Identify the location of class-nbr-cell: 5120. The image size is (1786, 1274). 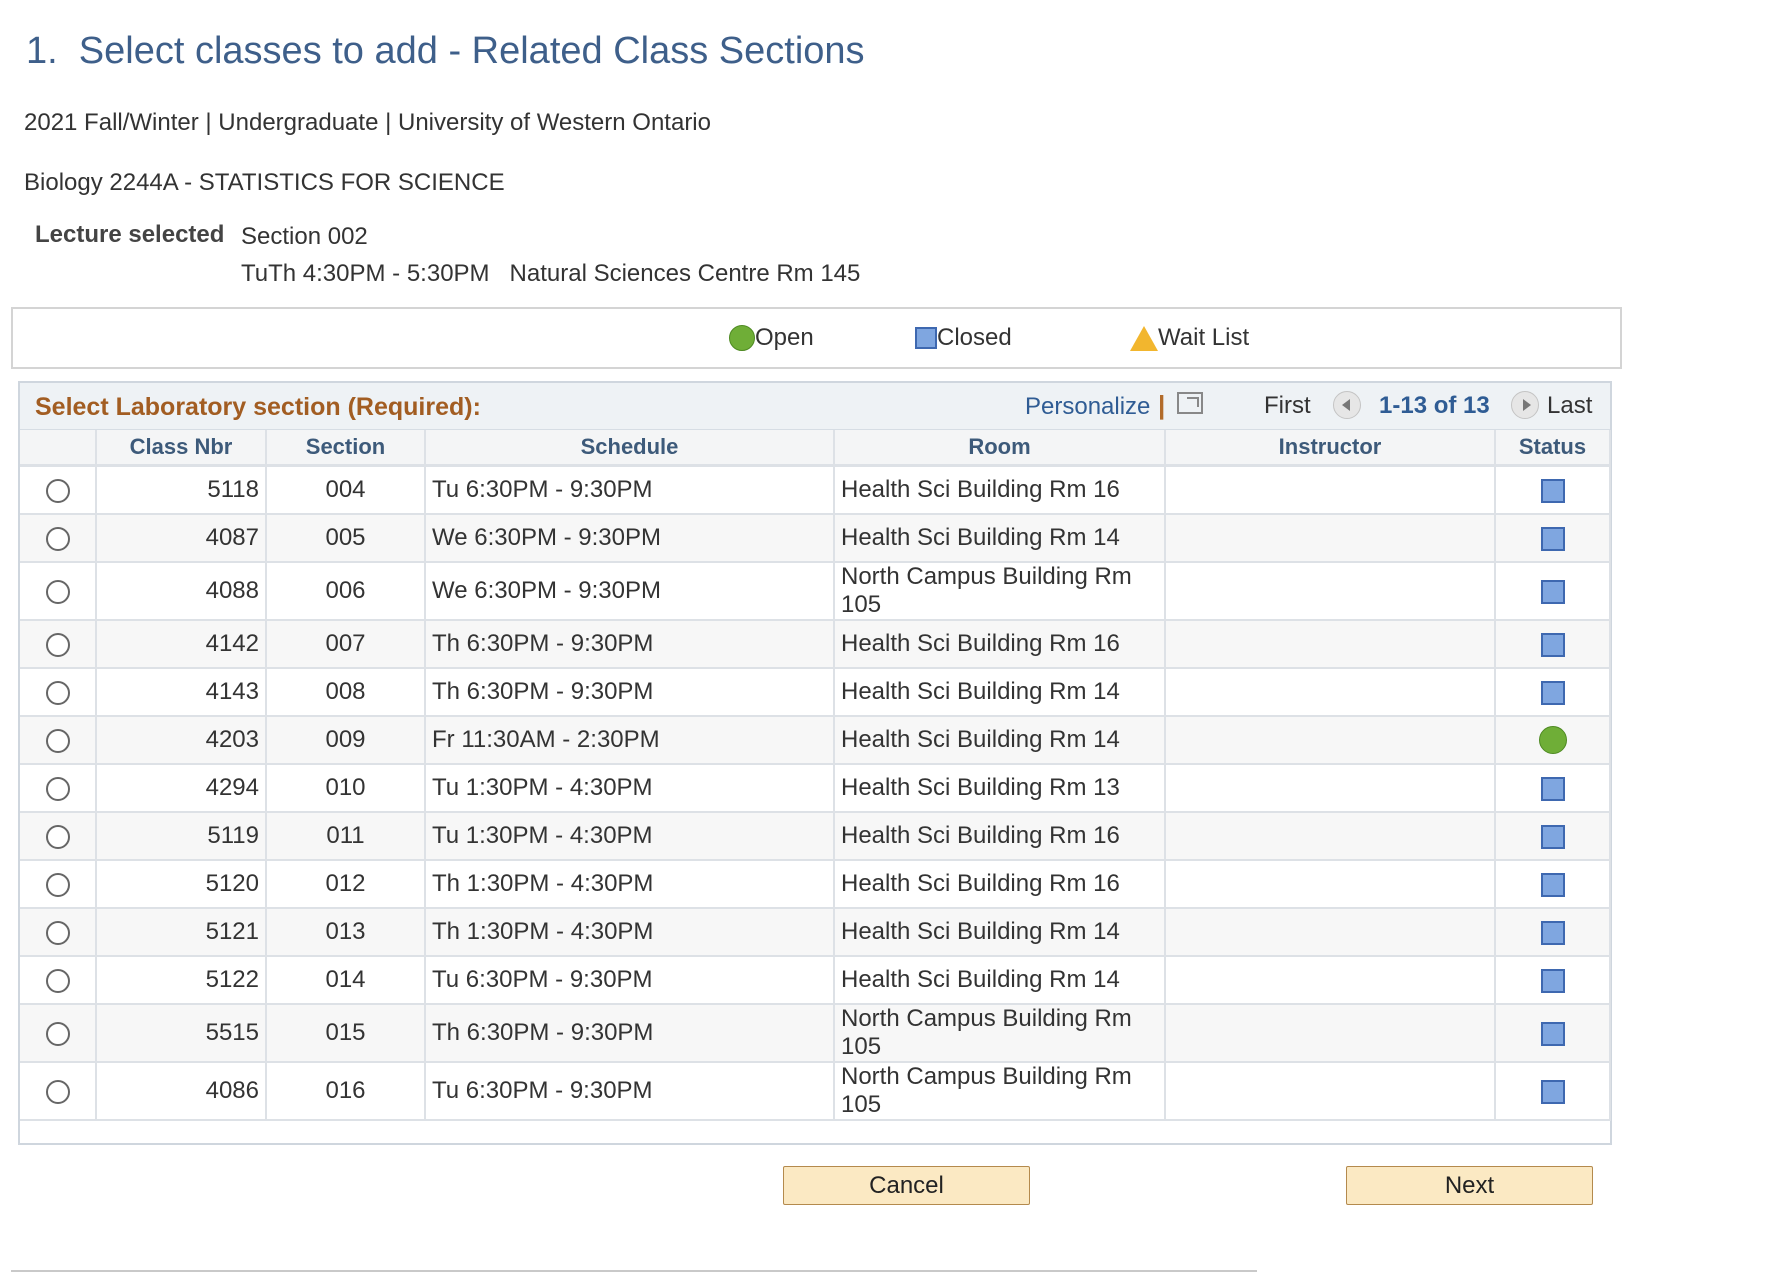
(181, 884).